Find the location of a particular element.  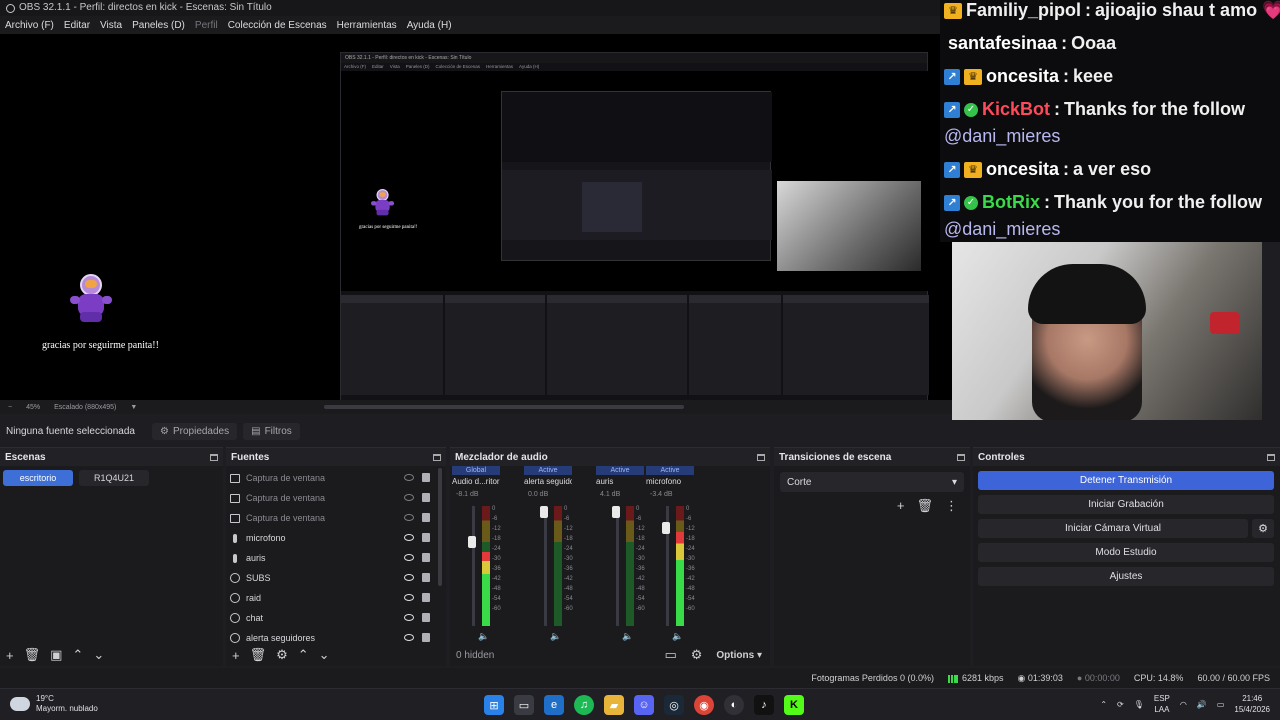

menu-paneles: Paneles (D) is located at coordinates (158, 25).